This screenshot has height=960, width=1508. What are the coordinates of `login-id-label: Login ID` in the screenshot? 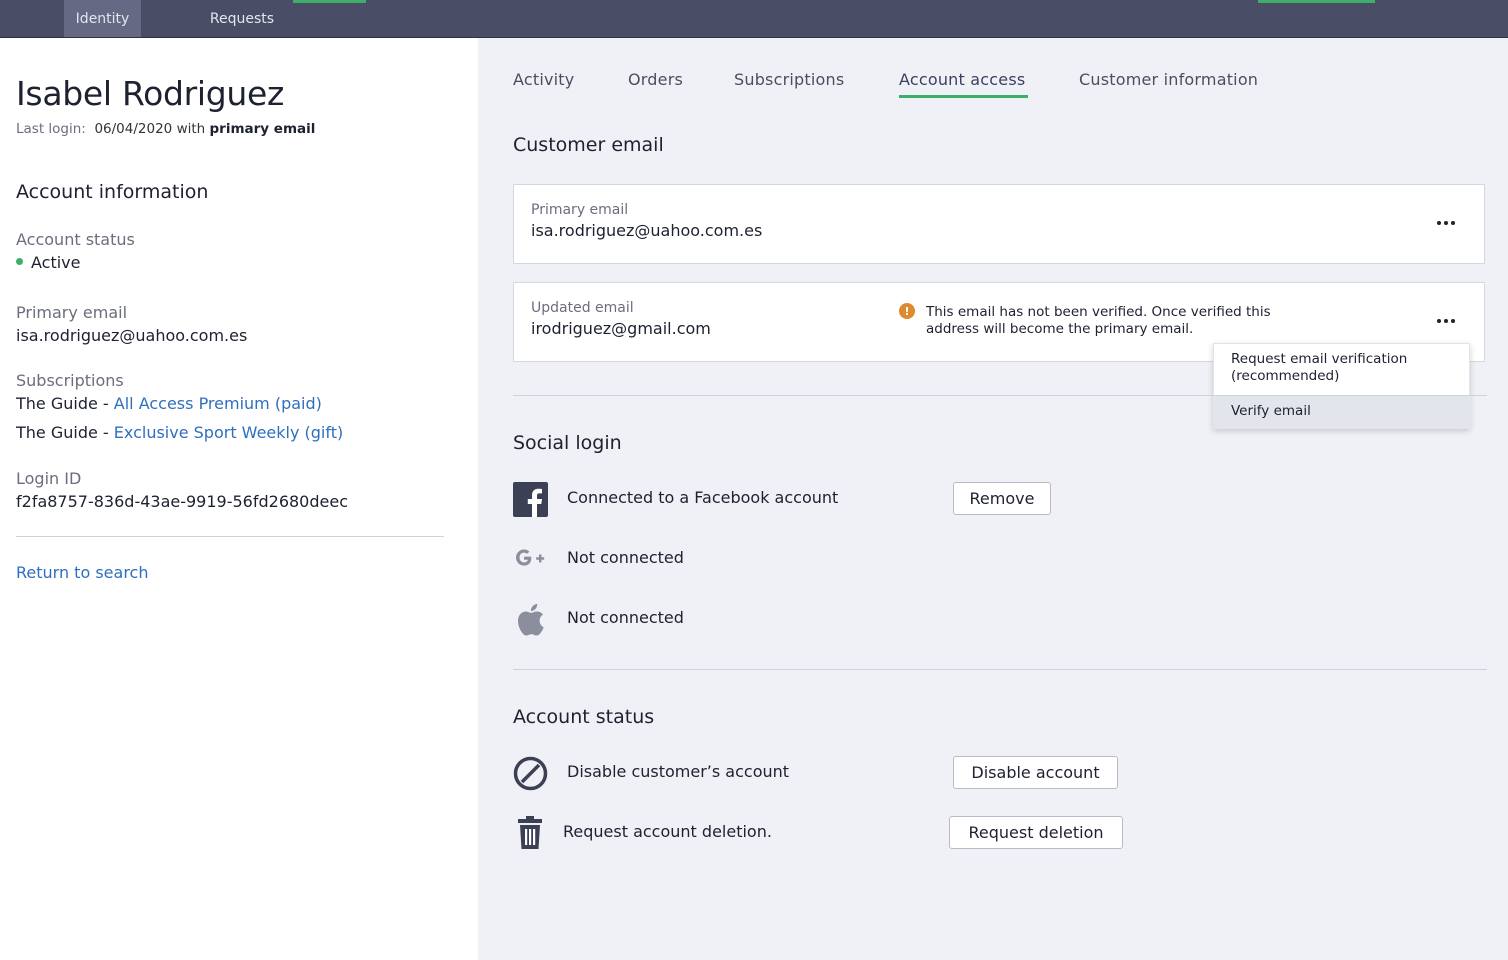 It's located at (49, 478).